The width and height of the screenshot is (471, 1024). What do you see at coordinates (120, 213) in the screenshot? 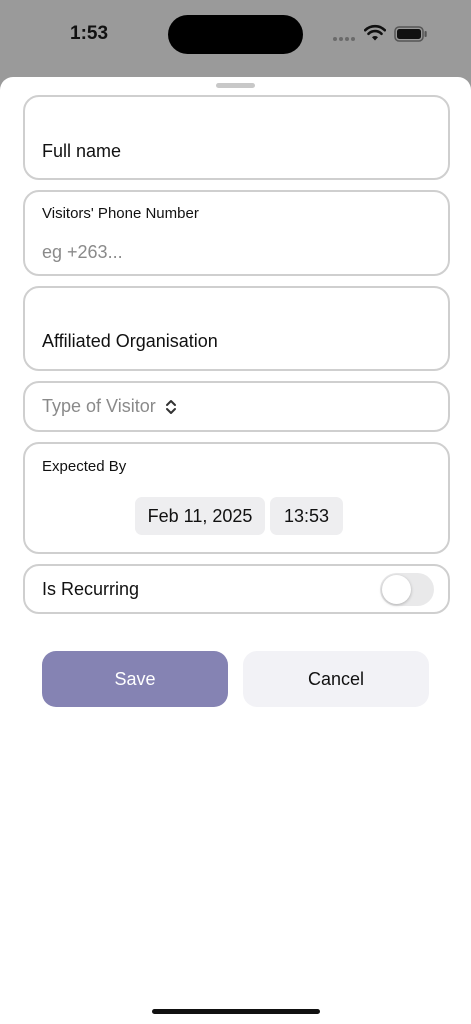
I see `phone-label: Visitors' Phone Number` at bounding box center [120, 213].